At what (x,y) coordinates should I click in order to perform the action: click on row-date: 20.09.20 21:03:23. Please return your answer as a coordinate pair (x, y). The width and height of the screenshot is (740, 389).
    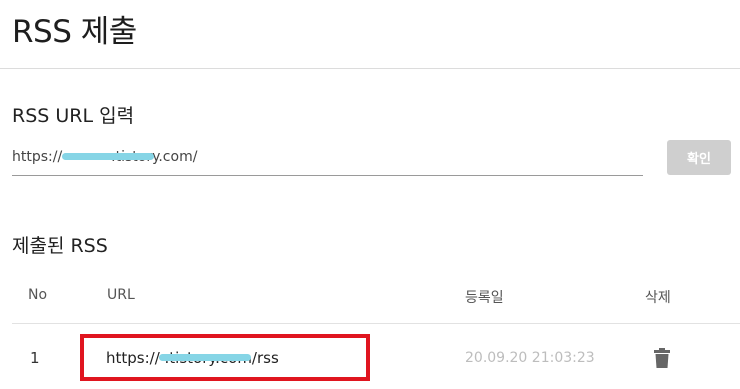
    Looking at the image, I should click on (530, 358).